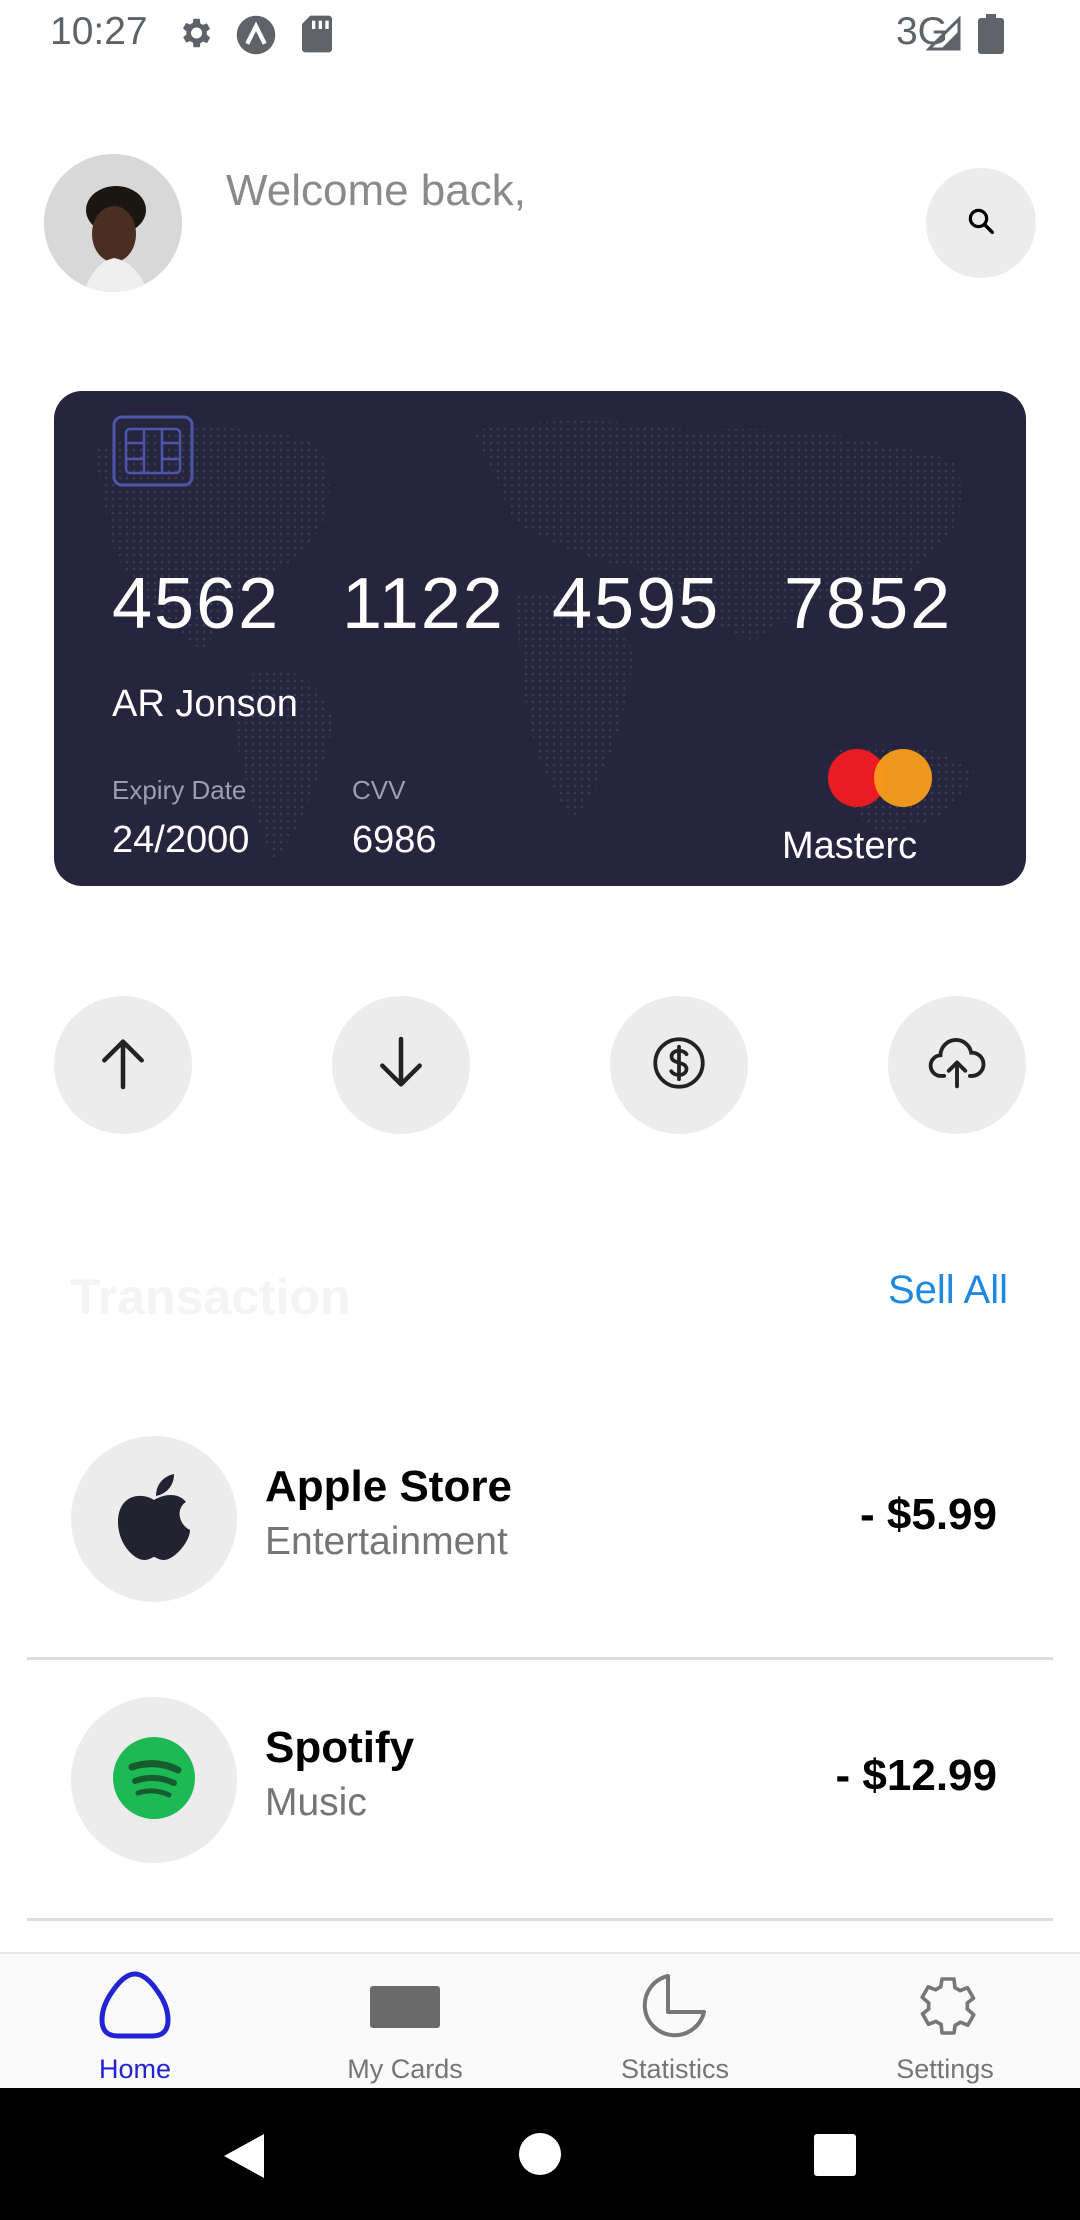  I want to click on cloud-upload-icon, so click(957, 1065).